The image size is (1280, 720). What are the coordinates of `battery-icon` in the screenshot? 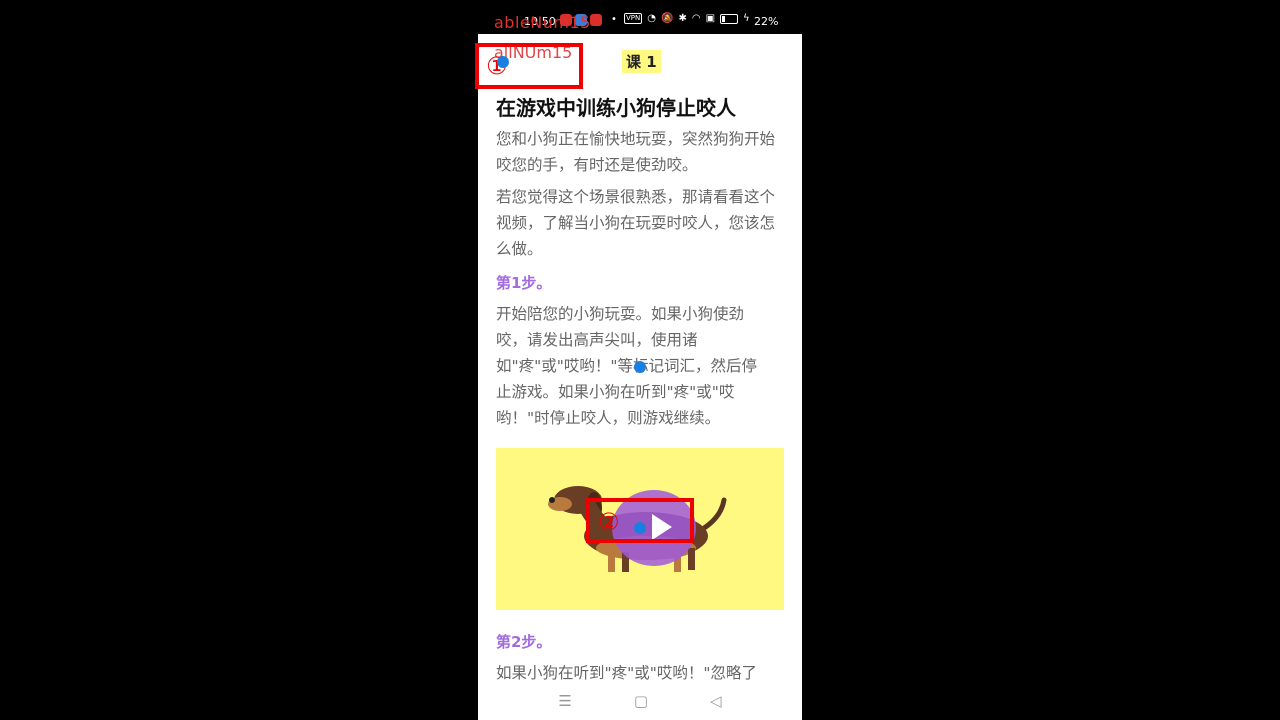 It's located at (729, 18).